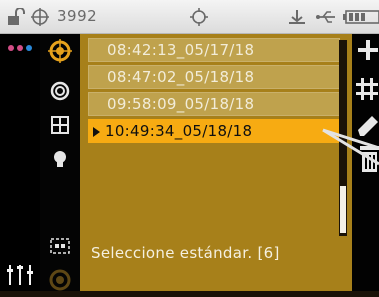 This screenshot has height=297, width=379. Describe the element at coordinates (40, 17) in the screenshot. I see `target-crosshair-icon` at that location.